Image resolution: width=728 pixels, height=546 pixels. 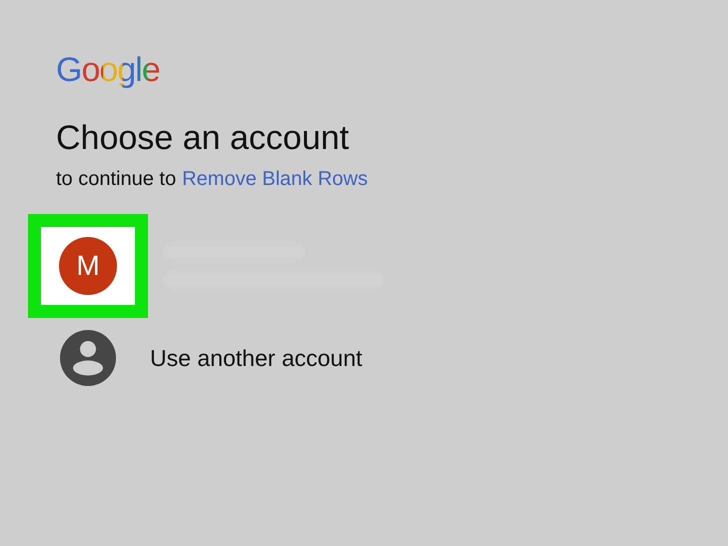 I want to click on account-avatar: M, so click(x=88, y=266).